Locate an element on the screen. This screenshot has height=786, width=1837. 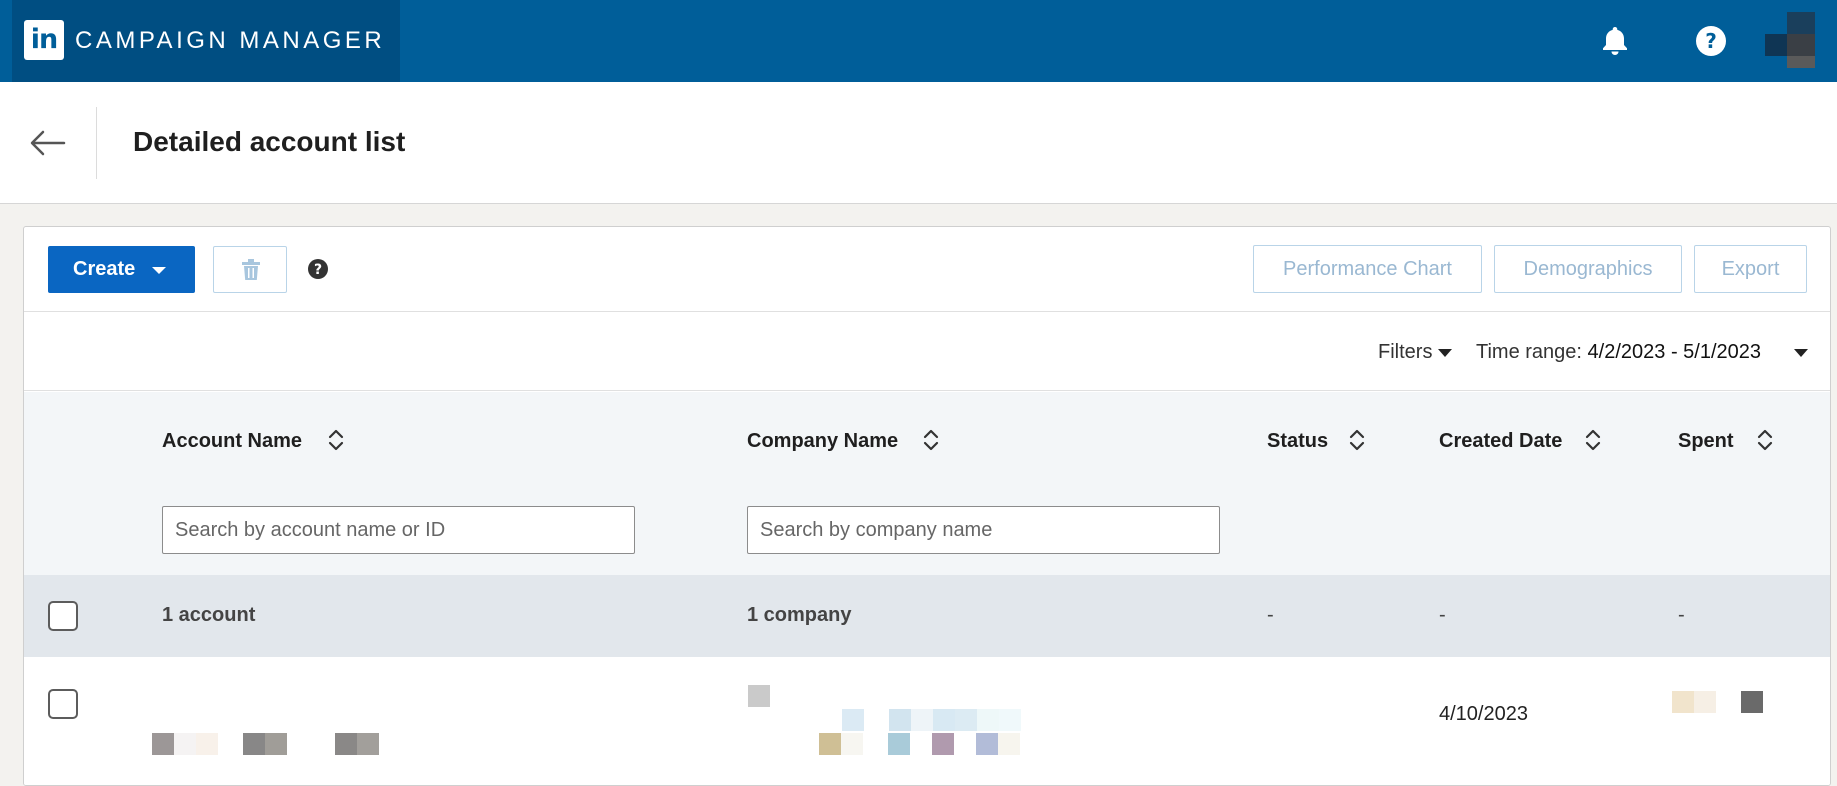
trash-icon is located at coordinates (251, 269).